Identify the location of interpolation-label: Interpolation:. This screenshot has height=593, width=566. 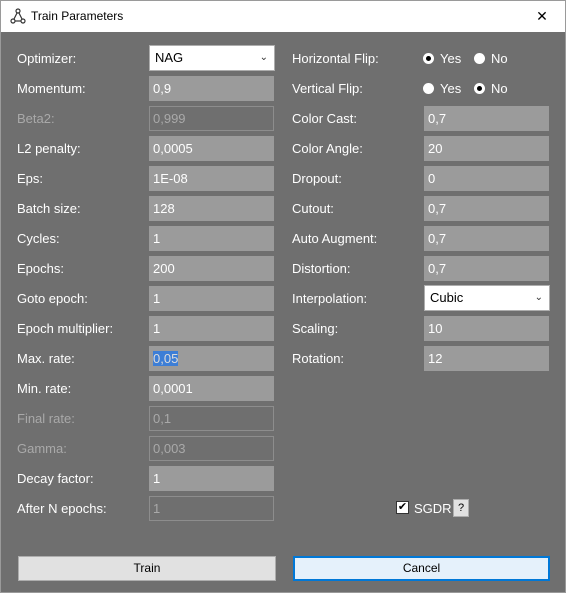
(330, 298).